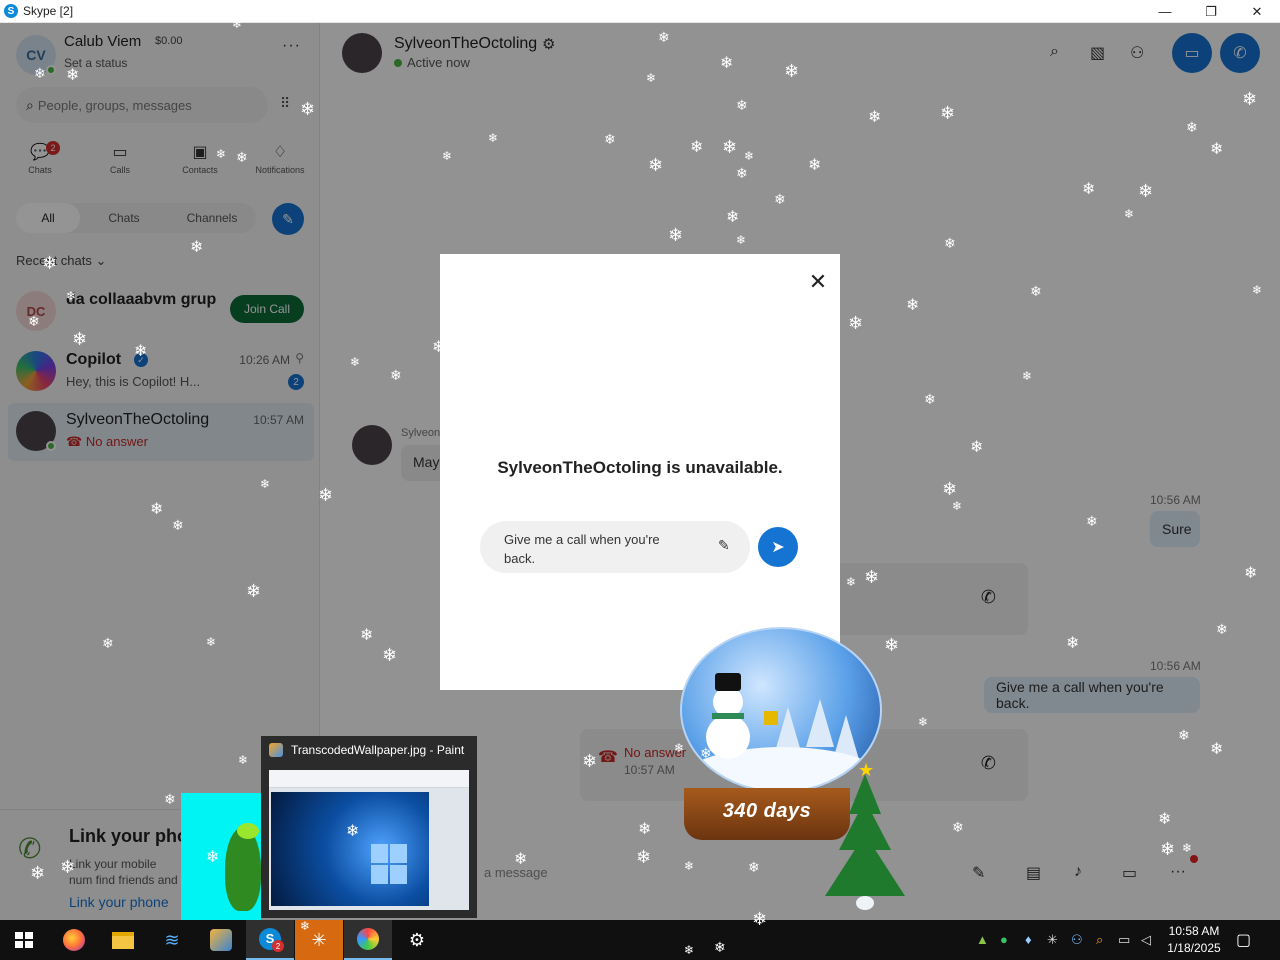 Image resolution: width=1280 pixels, height=960 pixels. I want to click on firefox-icon, so click(74, 940).